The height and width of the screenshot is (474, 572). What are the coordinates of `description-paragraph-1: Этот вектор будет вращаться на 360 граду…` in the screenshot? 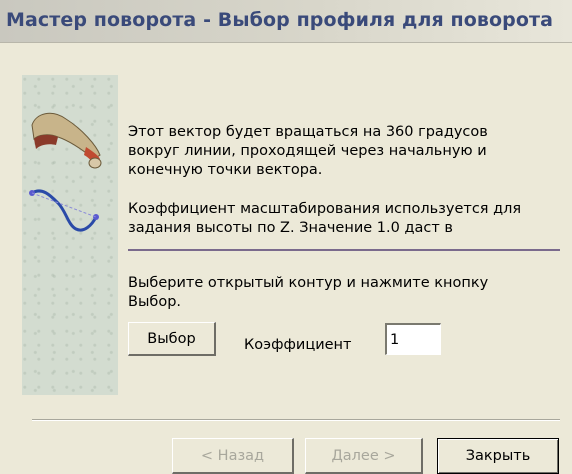 It's located at (308, 151).